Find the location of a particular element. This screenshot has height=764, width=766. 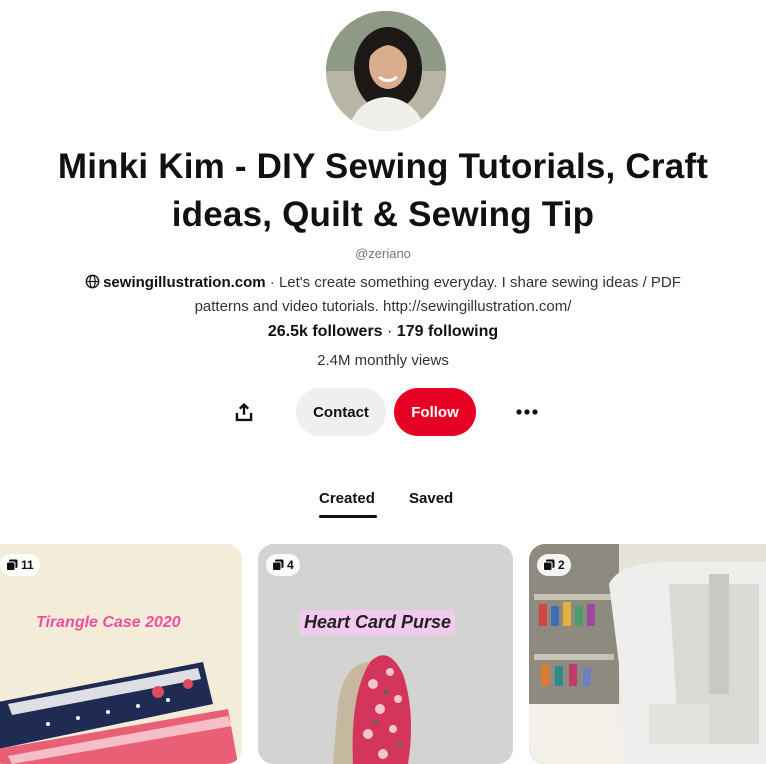

pin-count-badge: 11 is located at coordinates (20, 565).